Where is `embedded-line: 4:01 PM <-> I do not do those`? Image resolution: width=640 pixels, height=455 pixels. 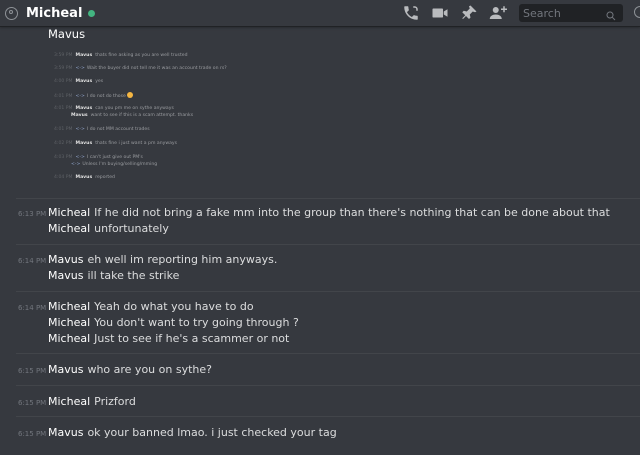 embedded-line: 4:01 PM <-> I do not do those is located at coordinates (93, 96).